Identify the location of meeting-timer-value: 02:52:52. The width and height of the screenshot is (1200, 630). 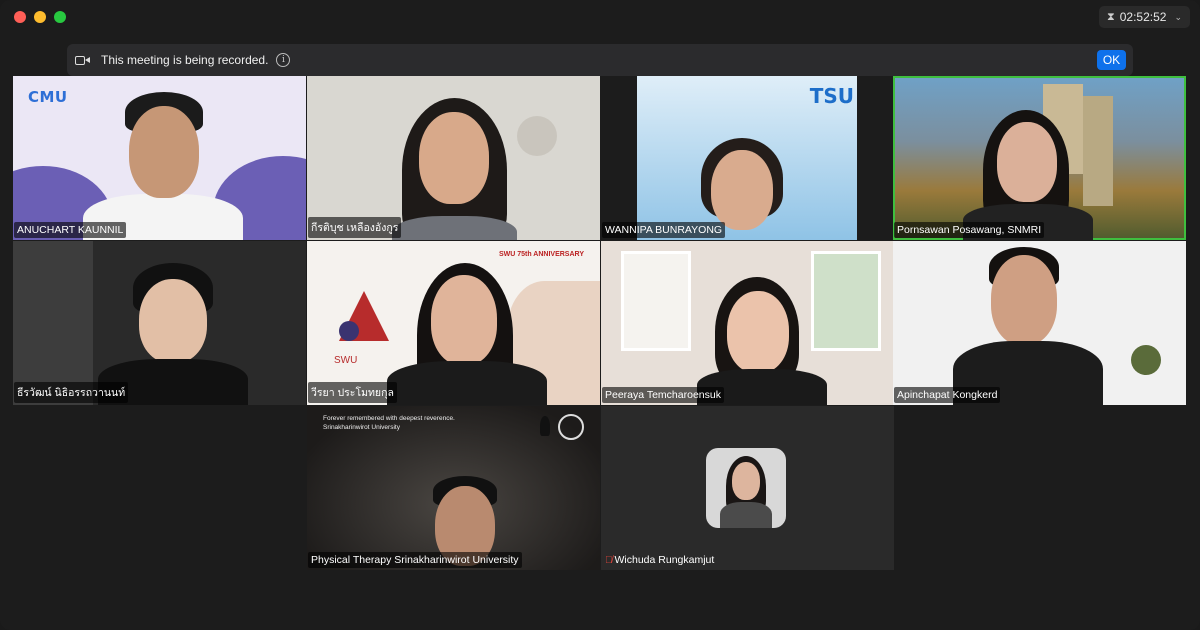
(1143, 17).